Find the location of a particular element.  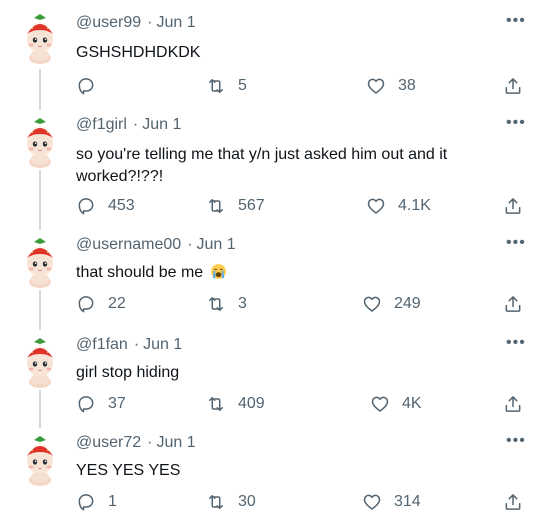

reply-count: 37 is located at coordinates (117, 403).